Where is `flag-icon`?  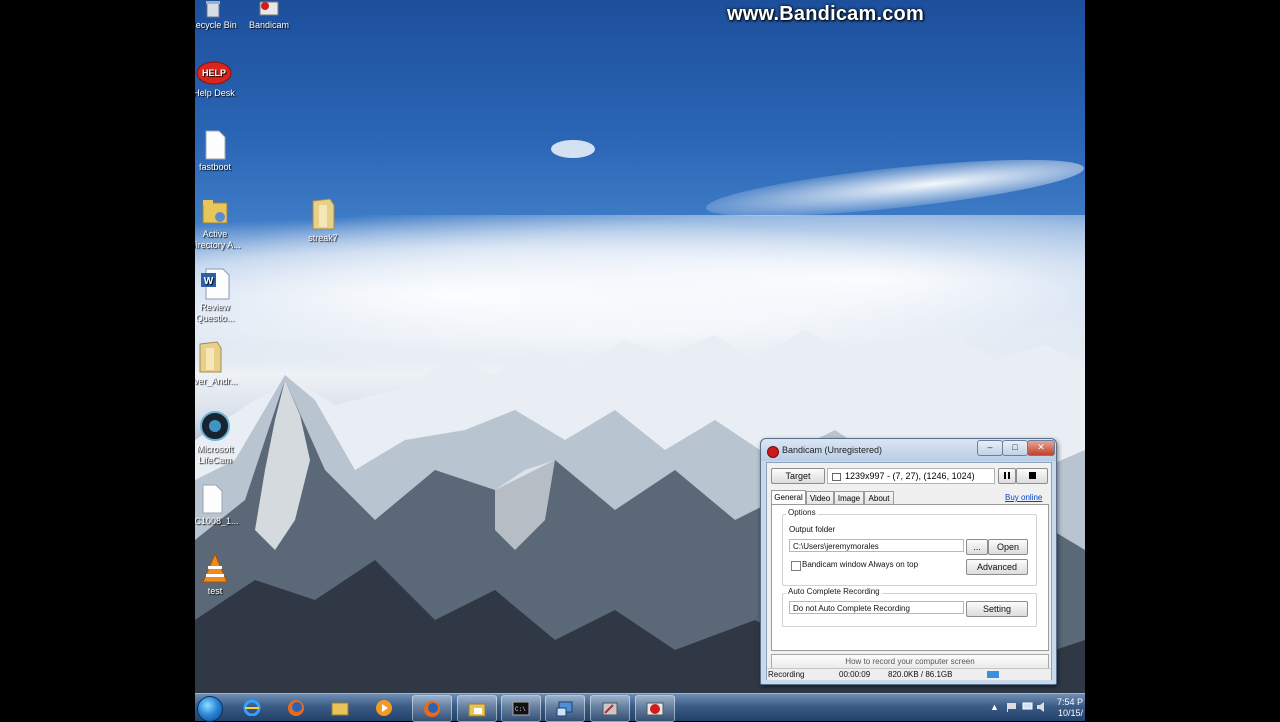
flag-icon is located at coordinates (1012, 707).